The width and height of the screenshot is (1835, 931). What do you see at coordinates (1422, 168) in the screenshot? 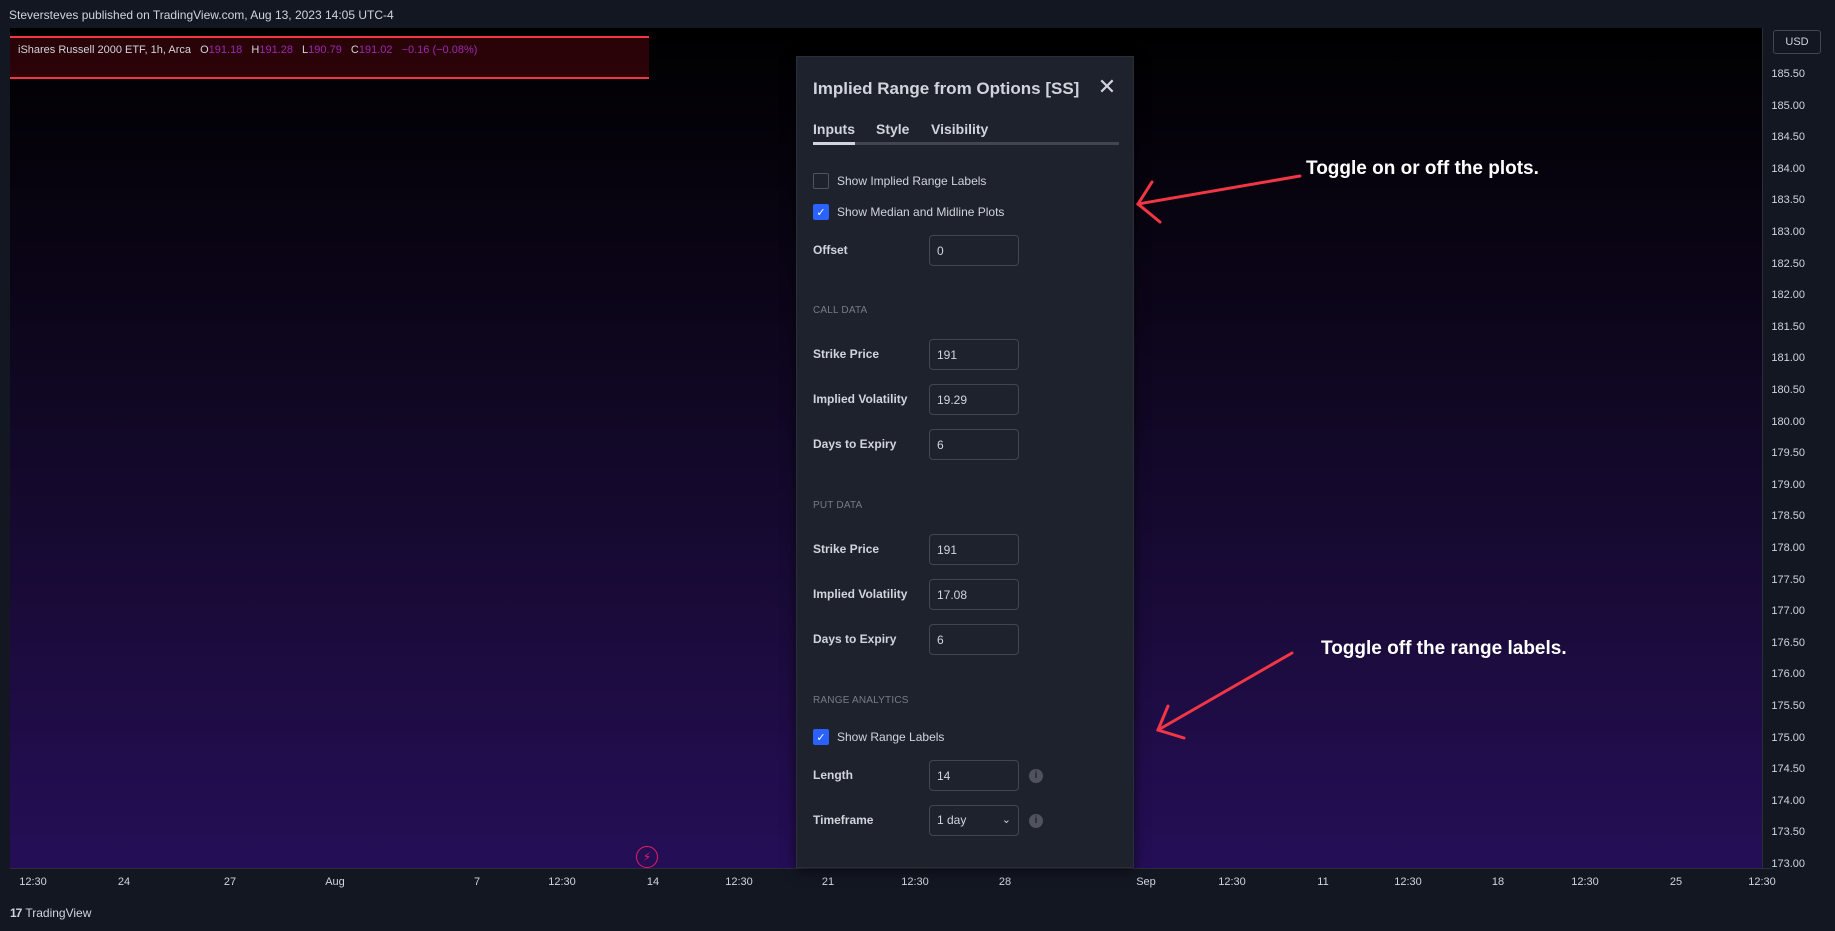
I see `annotation-plots: Toggle on or off the plots.` at bounding box center [1422, 168].